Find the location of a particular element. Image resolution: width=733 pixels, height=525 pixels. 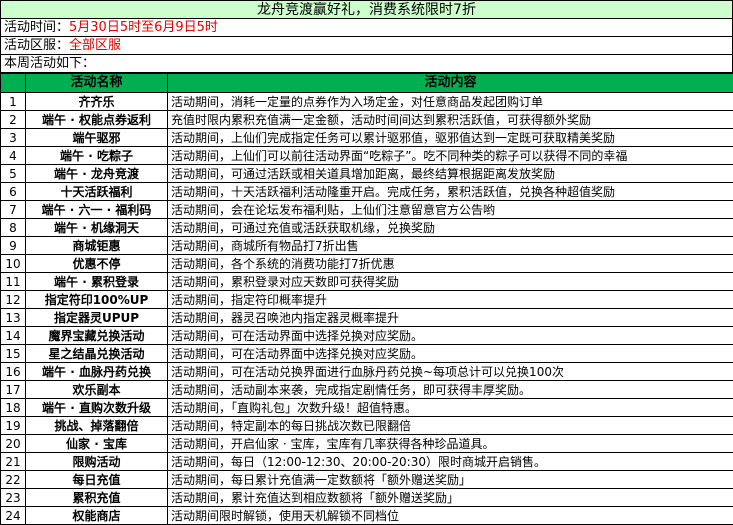

row-number: 19 is located at coordinates (13, 426).